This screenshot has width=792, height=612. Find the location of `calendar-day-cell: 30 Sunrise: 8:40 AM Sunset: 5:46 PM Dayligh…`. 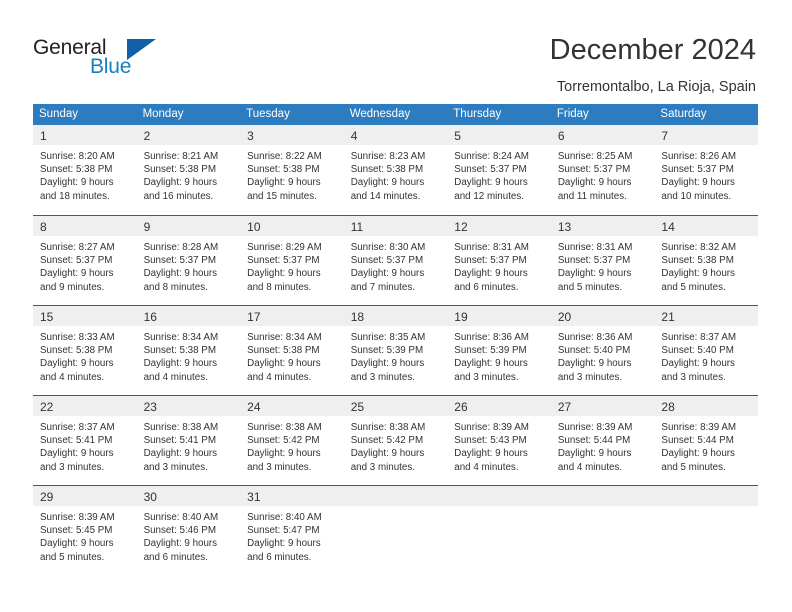

calendar-day-cell: 30 Sunrise: 8:40 AM Sunset: 5:46 PM Dayligh… is located at coordinates (188, 530).